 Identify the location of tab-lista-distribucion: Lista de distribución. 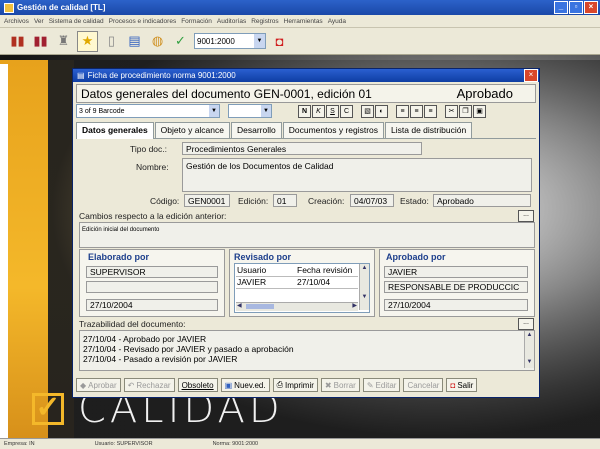
(429, 130).